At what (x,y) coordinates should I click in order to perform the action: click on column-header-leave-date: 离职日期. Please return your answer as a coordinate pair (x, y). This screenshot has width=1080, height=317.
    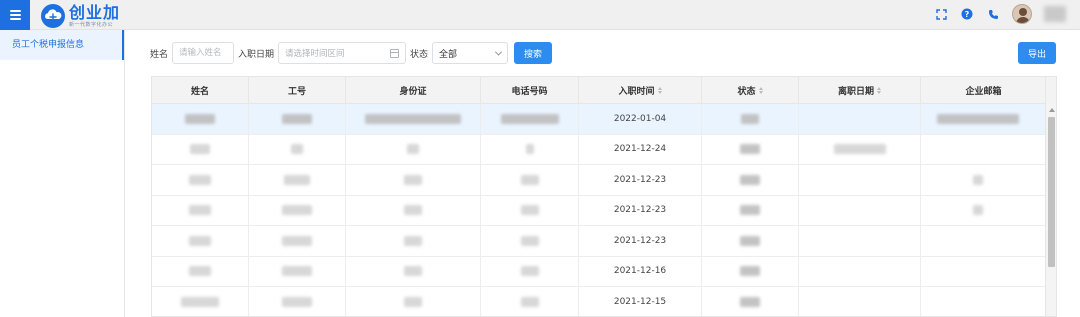
    Looking at the image, I should click on (860, 90).